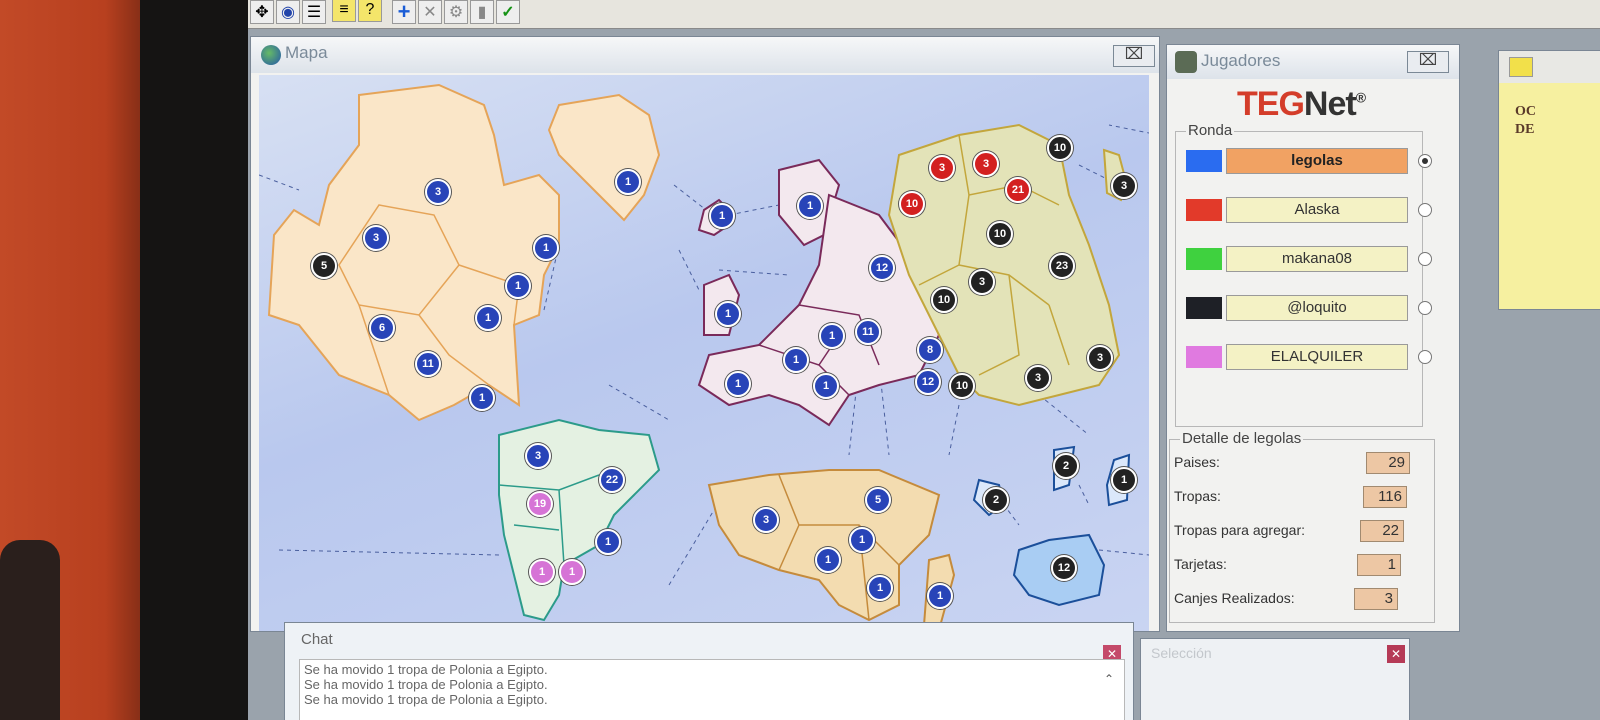 The width and height of the screenshot is (1600, 720). Describe the element at coordinates (370, 11) in the screenshot. I see `help-note-icon: ?` at that location.